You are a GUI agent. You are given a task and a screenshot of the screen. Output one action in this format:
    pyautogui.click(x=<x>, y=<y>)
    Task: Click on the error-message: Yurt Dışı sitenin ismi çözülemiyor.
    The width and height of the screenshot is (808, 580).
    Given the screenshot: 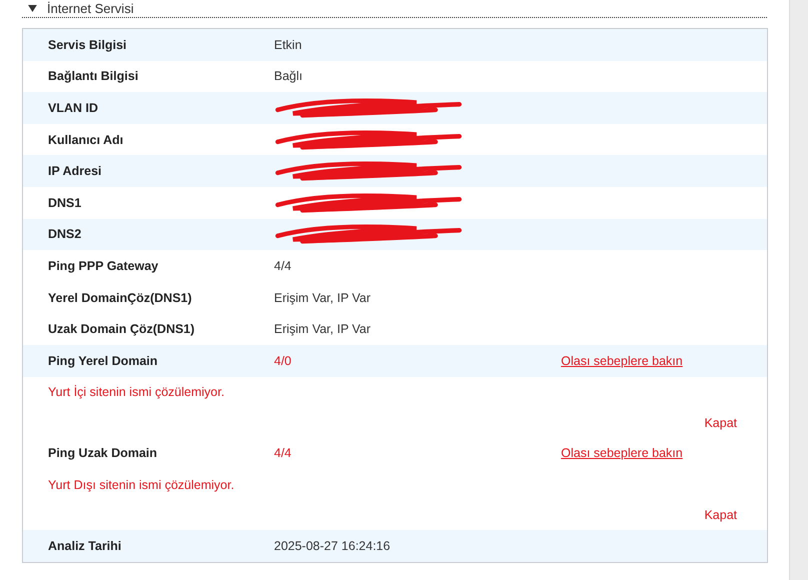 What is the action you would take?
    pyautogui.click(x=141, y=485)
    